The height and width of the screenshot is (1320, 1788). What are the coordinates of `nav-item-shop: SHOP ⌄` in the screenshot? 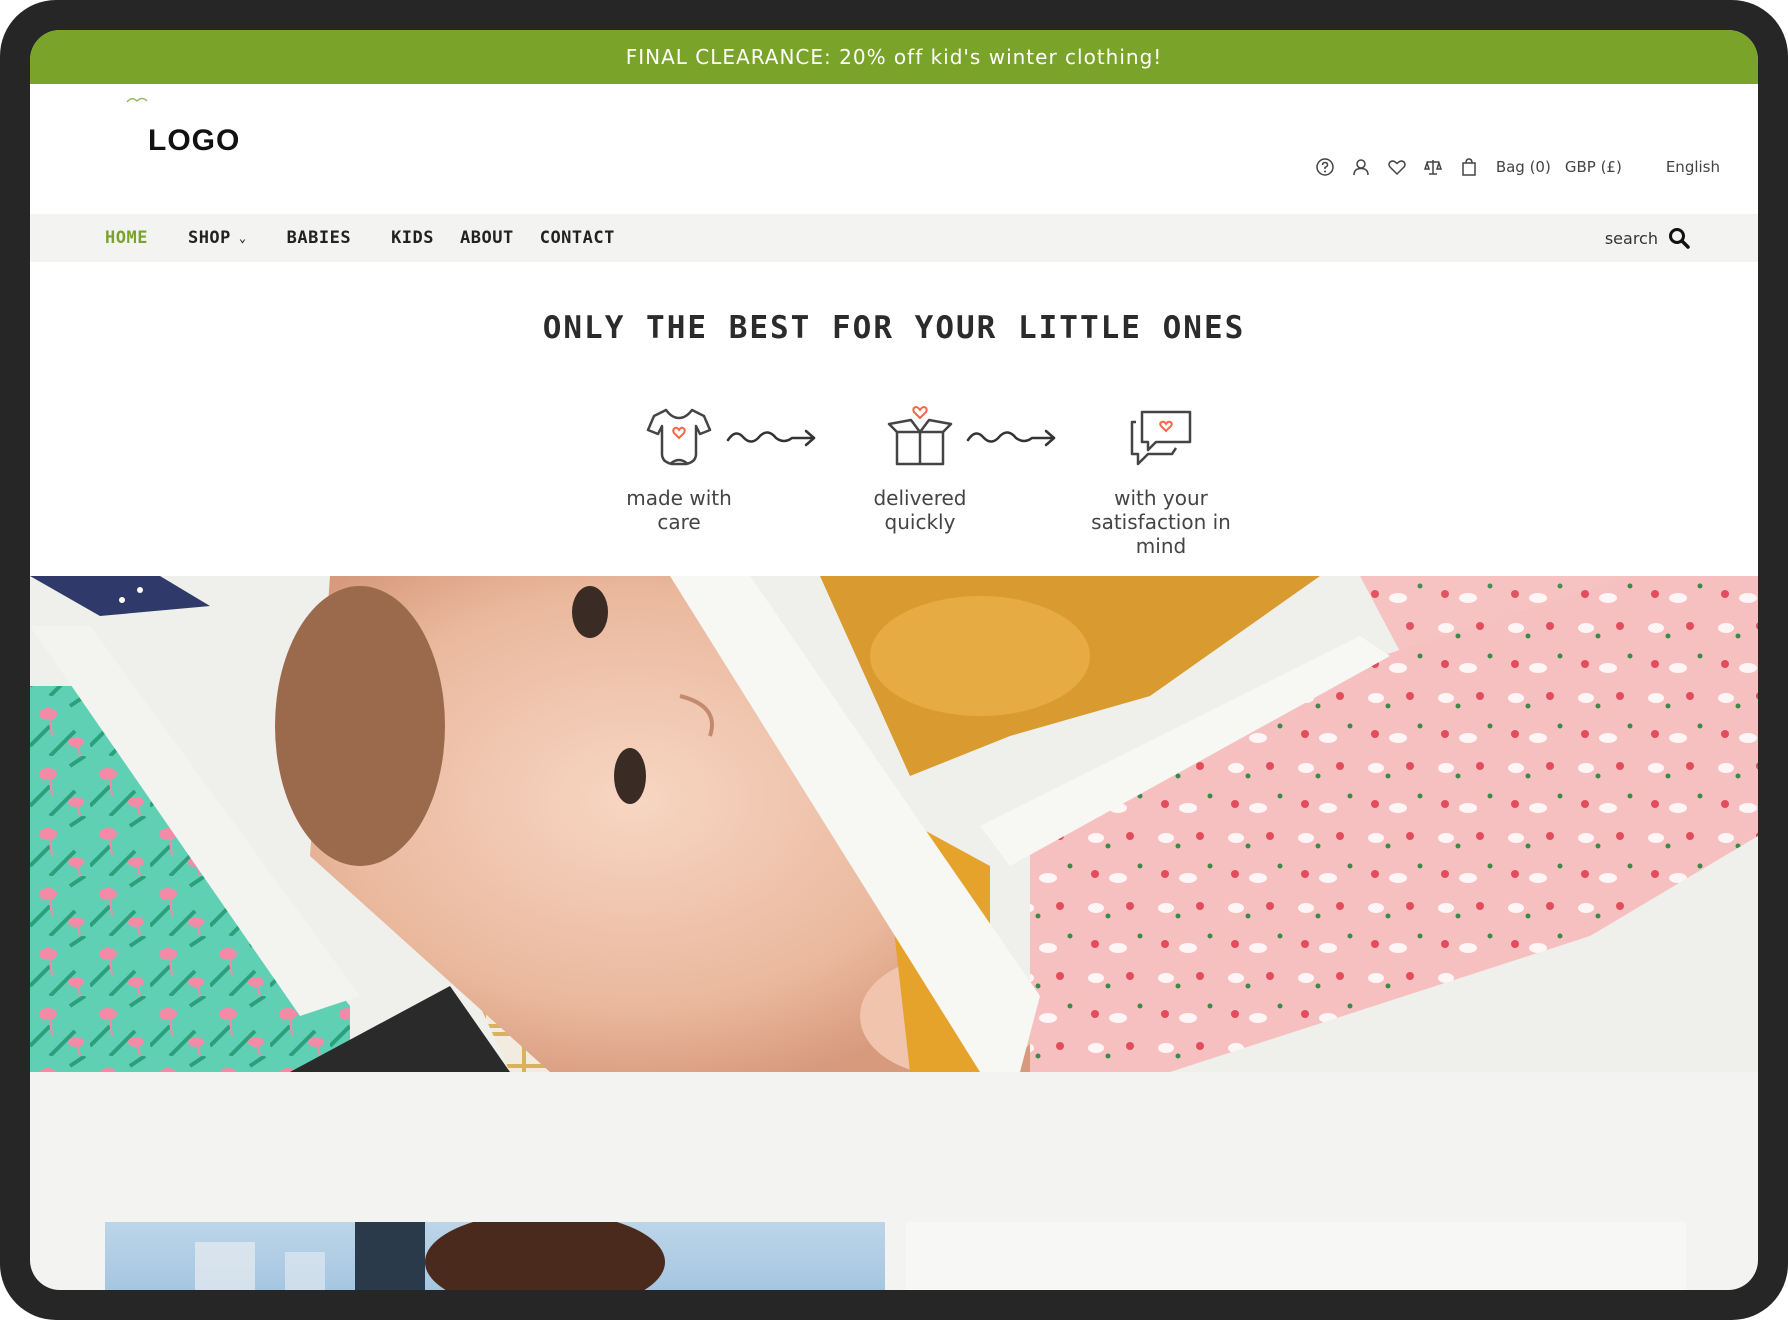 It's located at (217, 238).